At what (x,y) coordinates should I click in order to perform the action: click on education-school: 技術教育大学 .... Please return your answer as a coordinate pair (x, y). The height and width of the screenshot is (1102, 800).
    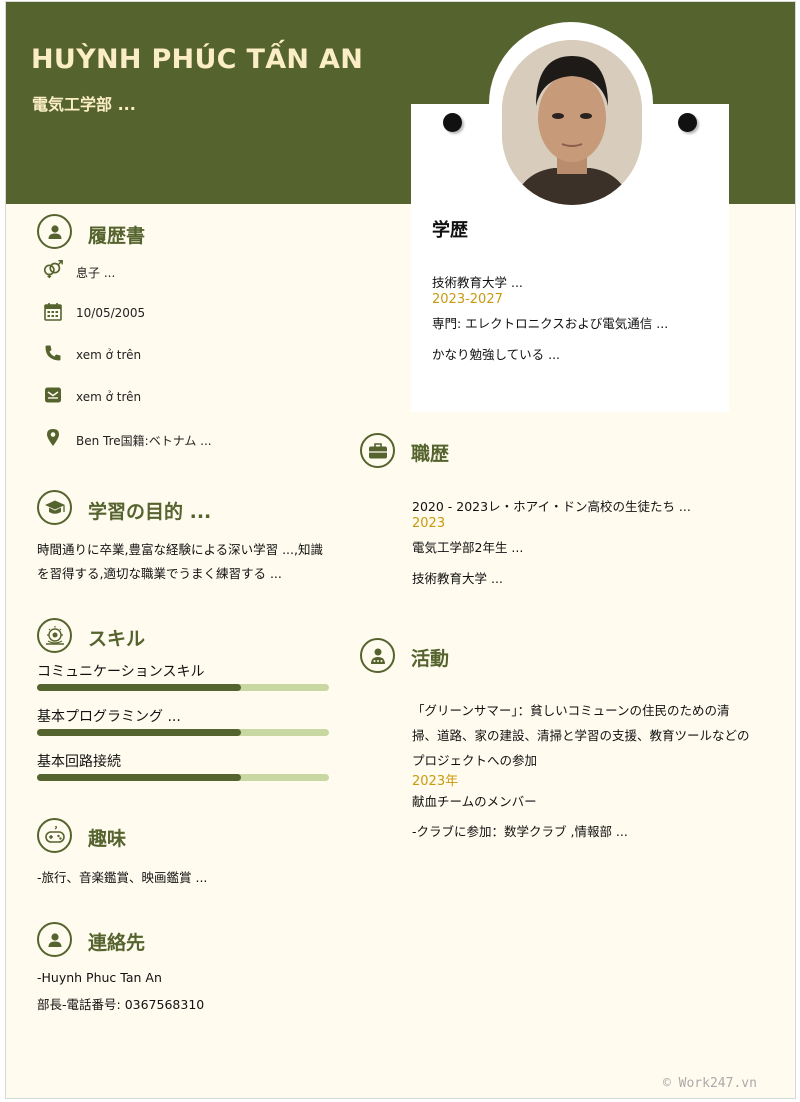
    Looking at the image, I should click on (477, 282).